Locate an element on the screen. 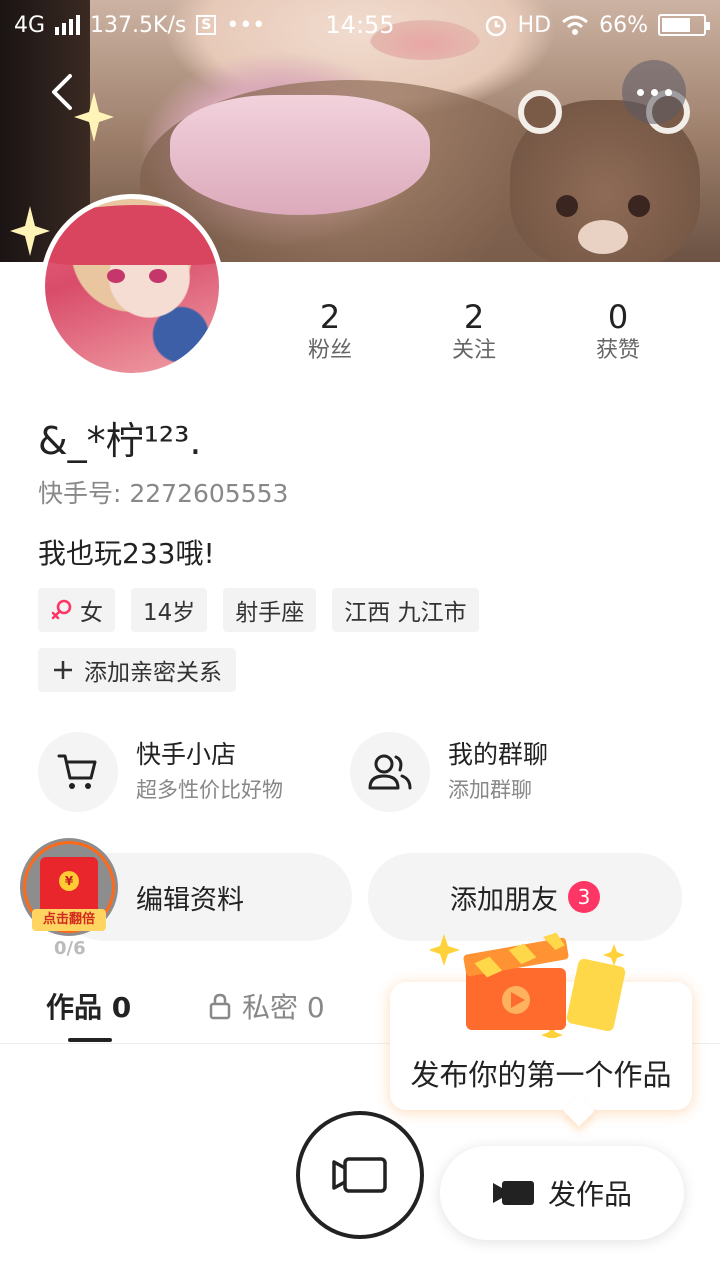  add-relation-label: 添加亲密关系 is located at coordinates (153, 673).